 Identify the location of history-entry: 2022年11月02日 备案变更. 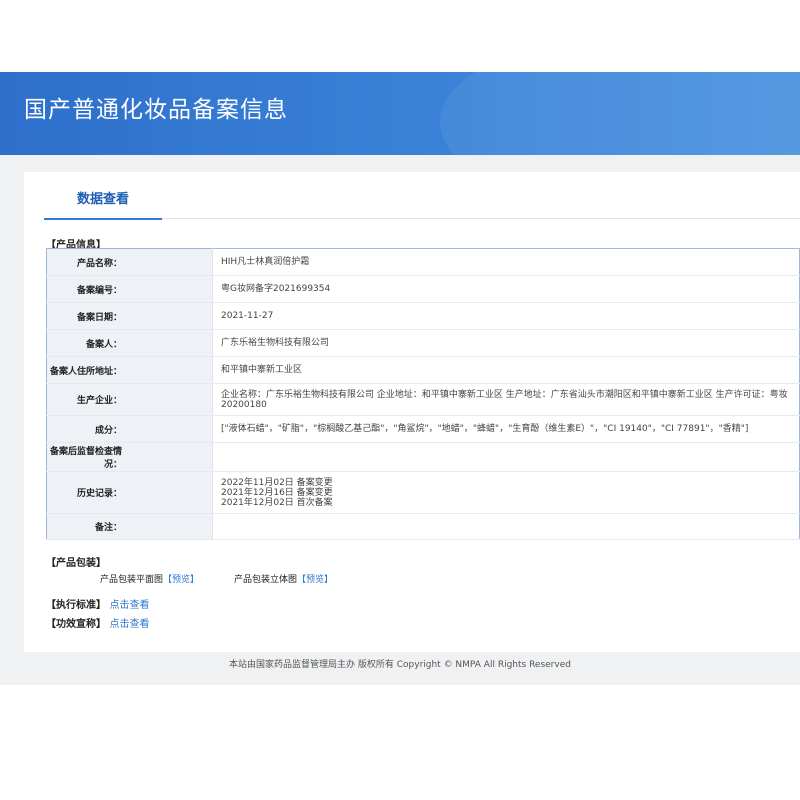
(277, 482).